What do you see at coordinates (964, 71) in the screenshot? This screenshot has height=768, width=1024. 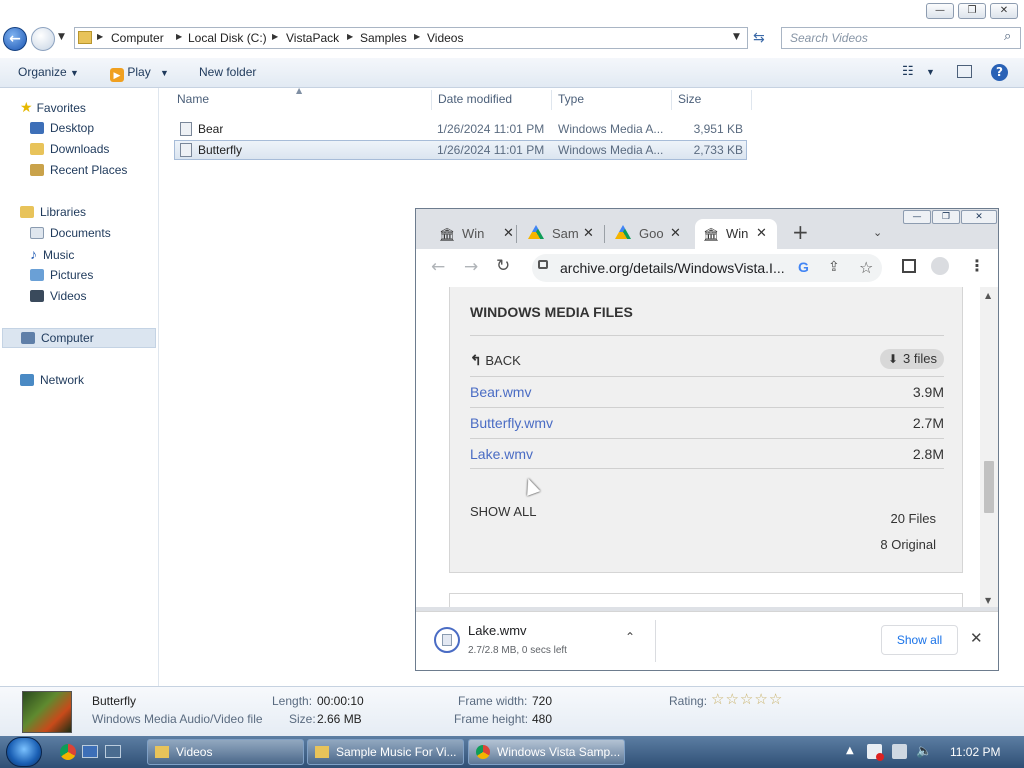 I see `preview-pane-icon` at bounding box center [964, 71].